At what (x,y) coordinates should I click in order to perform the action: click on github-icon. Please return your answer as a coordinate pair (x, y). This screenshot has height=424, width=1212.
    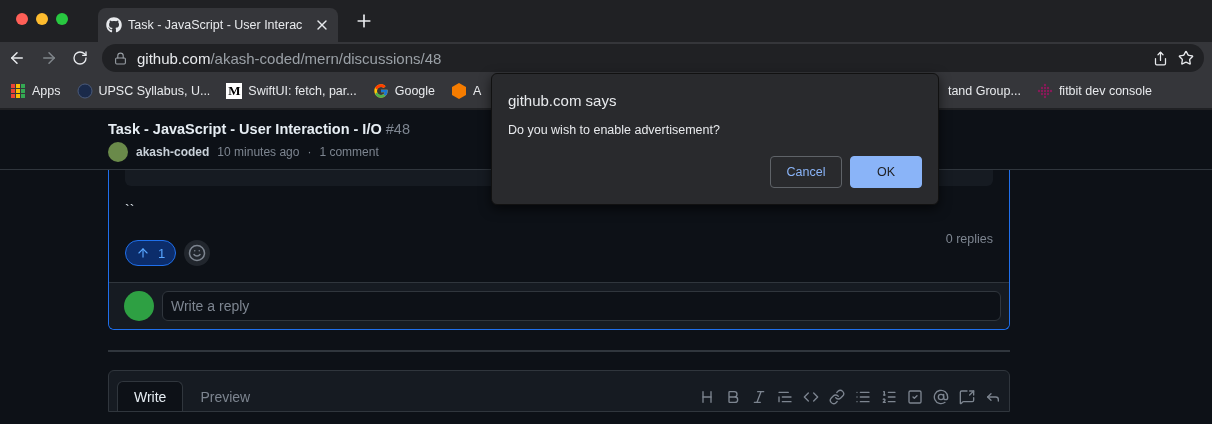
    Looking at the image, I should click on (114, 25).